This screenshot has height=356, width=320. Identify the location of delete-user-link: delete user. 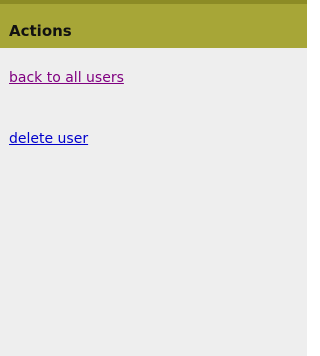
(48, 139).